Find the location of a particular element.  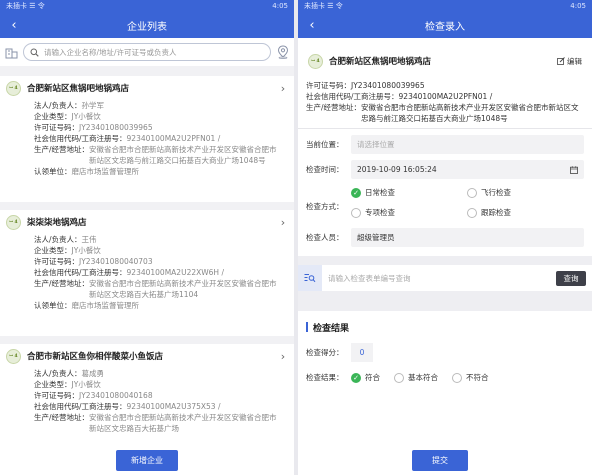

search-row: 请输入企业名称/地址/许可证号或负责人 is located at coordinates (147, 52).